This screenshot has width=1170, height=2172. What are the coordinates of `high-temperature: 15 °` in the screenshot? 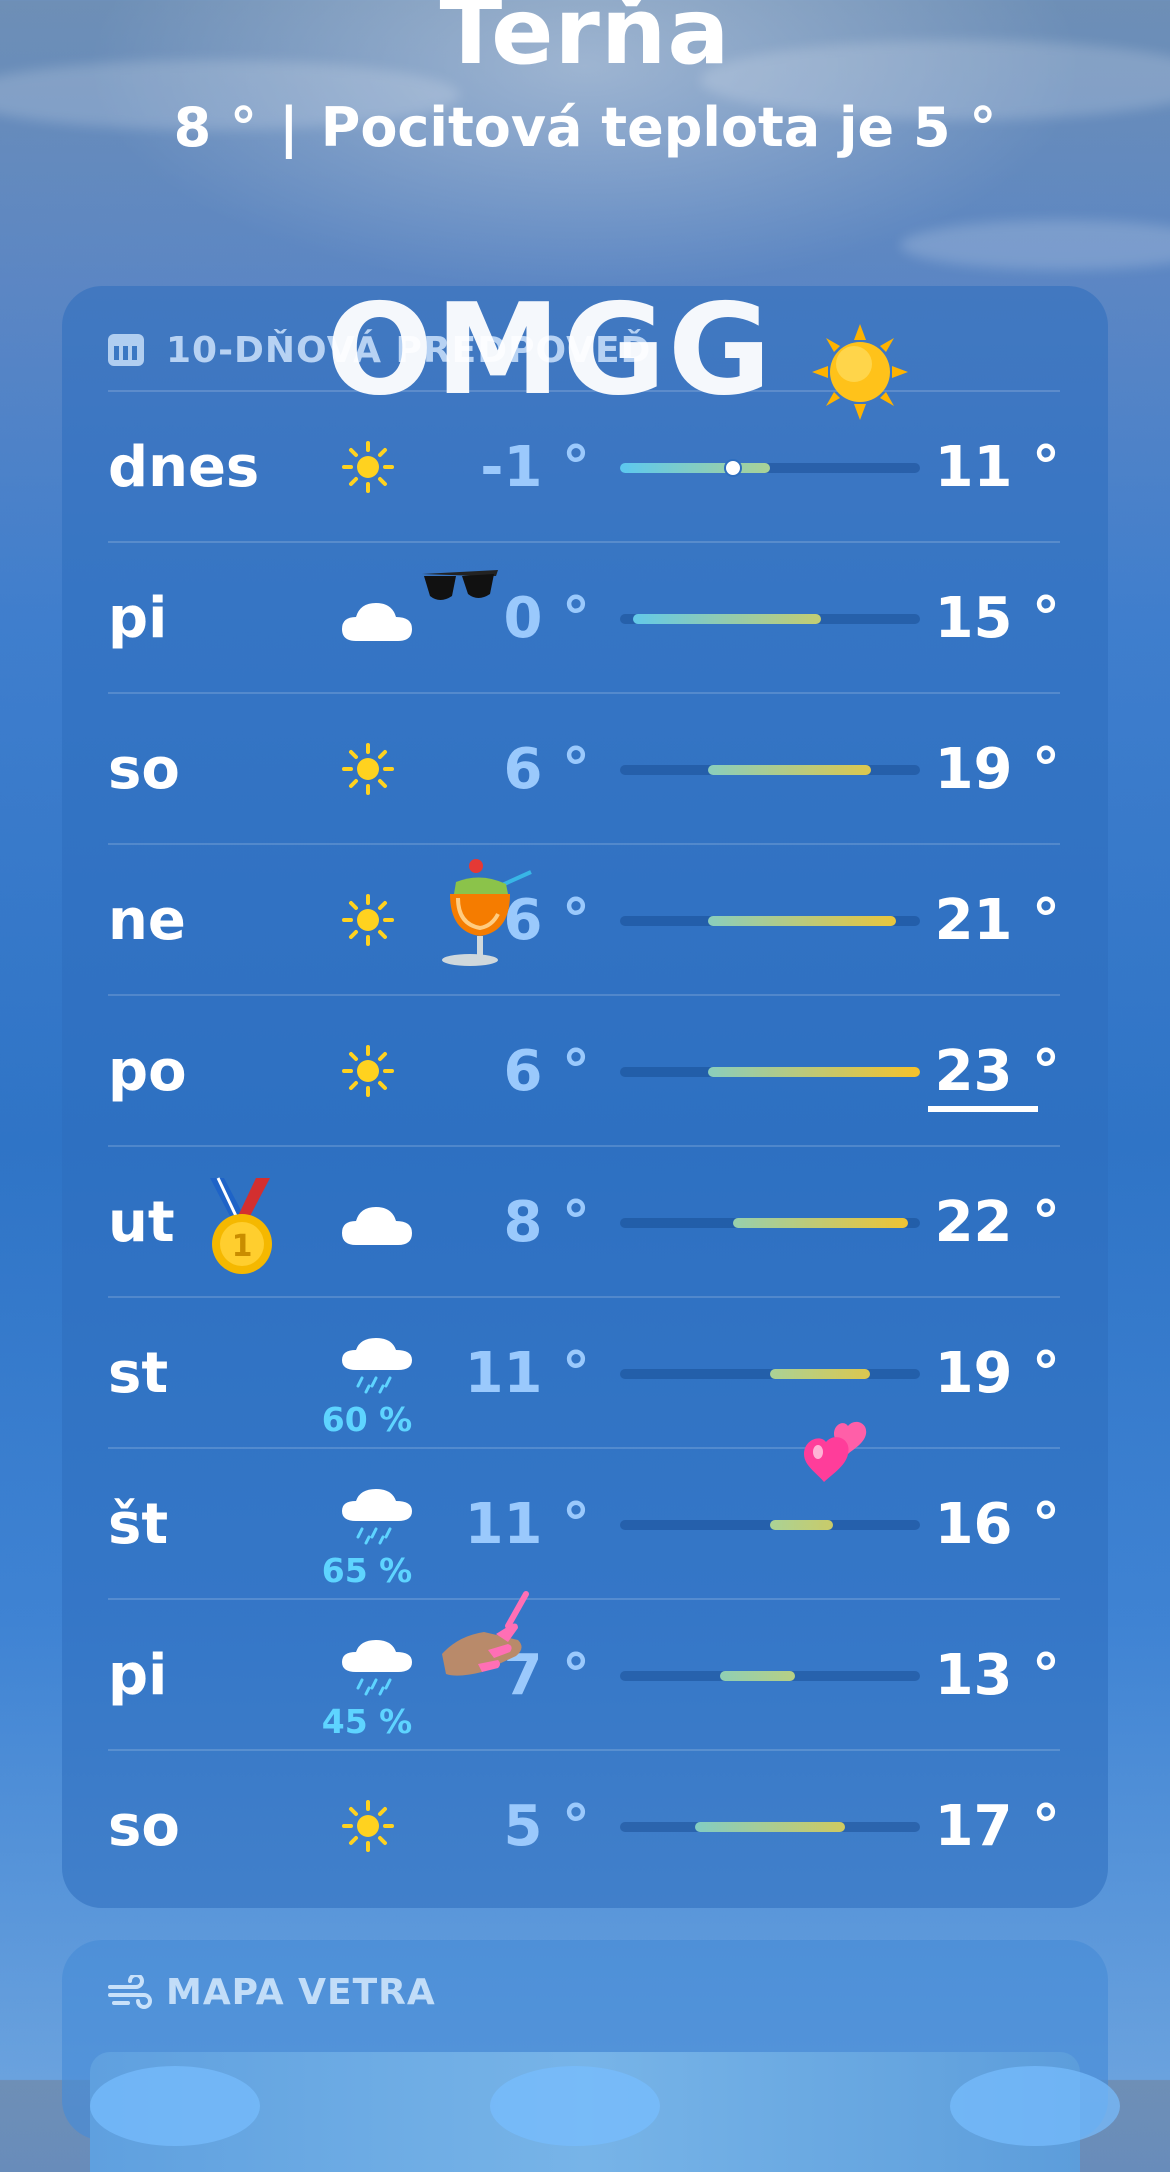 It's located at (997, 618).